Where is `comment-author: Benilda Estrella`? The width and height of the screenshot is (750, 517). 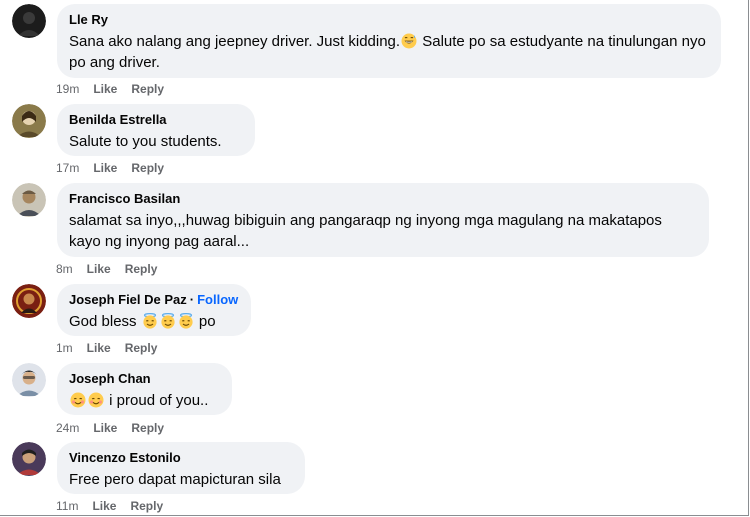 comment-author: Benilda Estrella is located at coordinates (118, 119).